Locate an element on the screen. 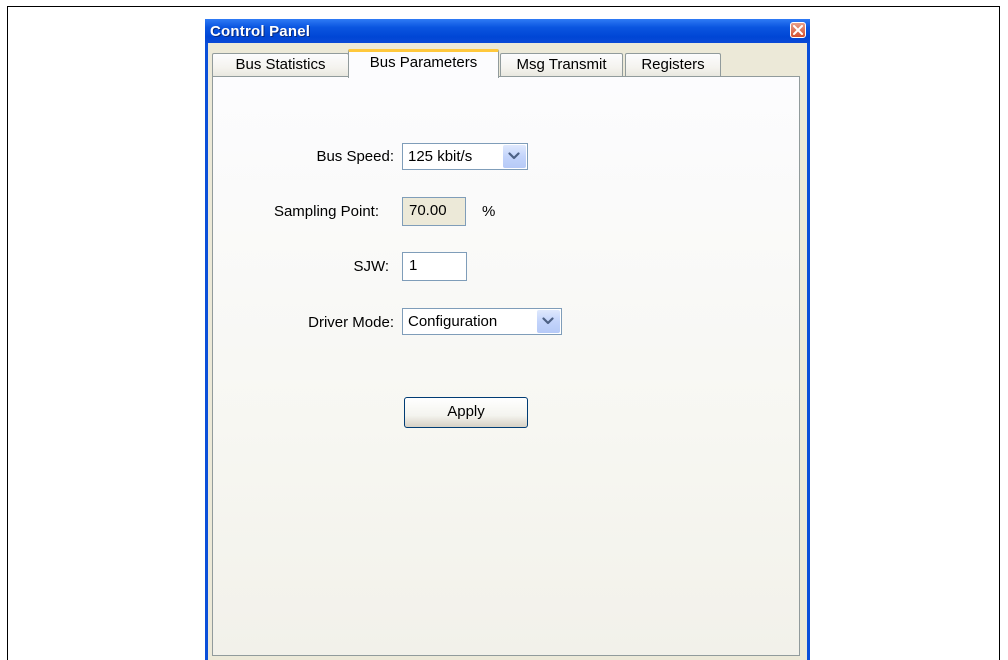 The height and width of the screenshot is (660, 1008). driver-mode-dropdown-button is located at coordinates (548, 321).